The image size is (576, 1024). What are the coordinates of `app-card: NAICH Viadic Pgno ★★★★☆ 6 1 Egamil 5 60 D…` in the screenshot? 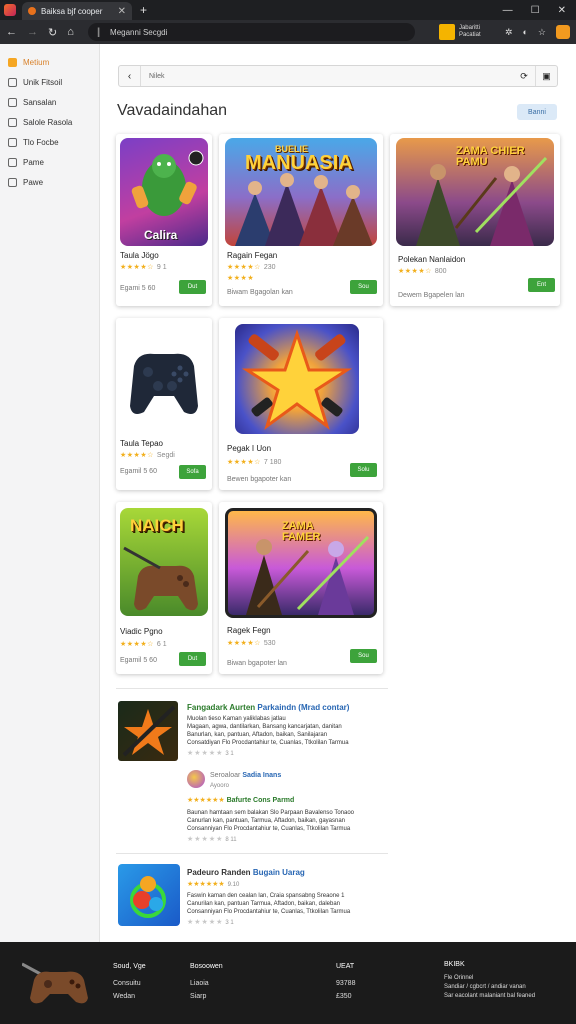 It's located at (164, 588).